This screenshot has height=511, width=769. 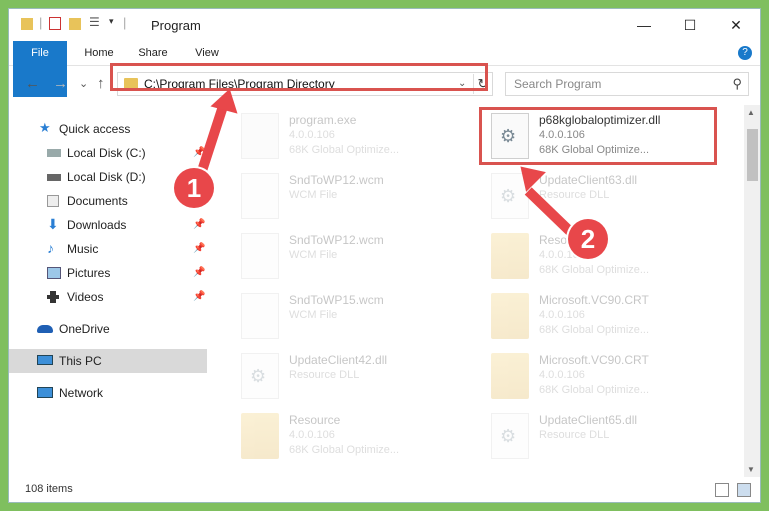 What do you see at coordinates (751, 469) in the screenshot?
I see `scroll-down-icon: ▼` at bounding box center [751, 469].